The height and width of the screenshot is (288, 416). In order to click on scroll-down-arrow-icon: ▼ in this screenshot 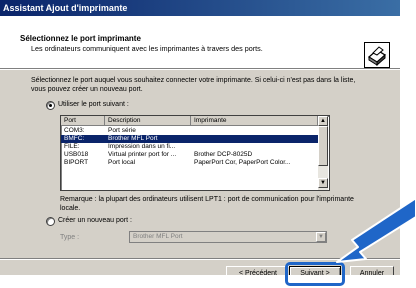, I will do `click(323, 183)`.